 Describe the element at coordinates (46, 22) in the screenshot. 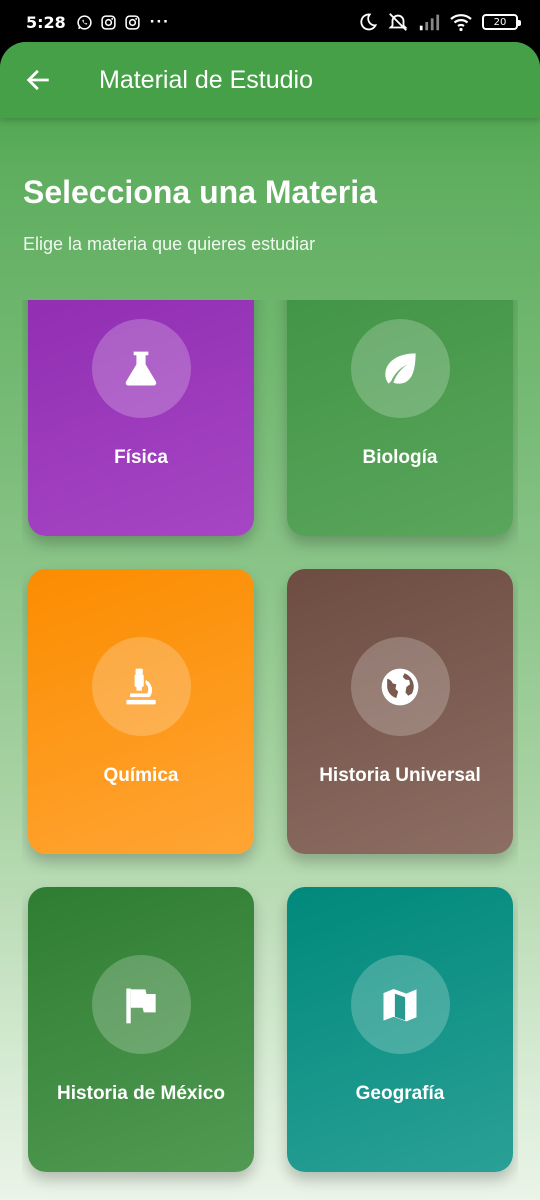

I see `status-time: 5:28` at that location.